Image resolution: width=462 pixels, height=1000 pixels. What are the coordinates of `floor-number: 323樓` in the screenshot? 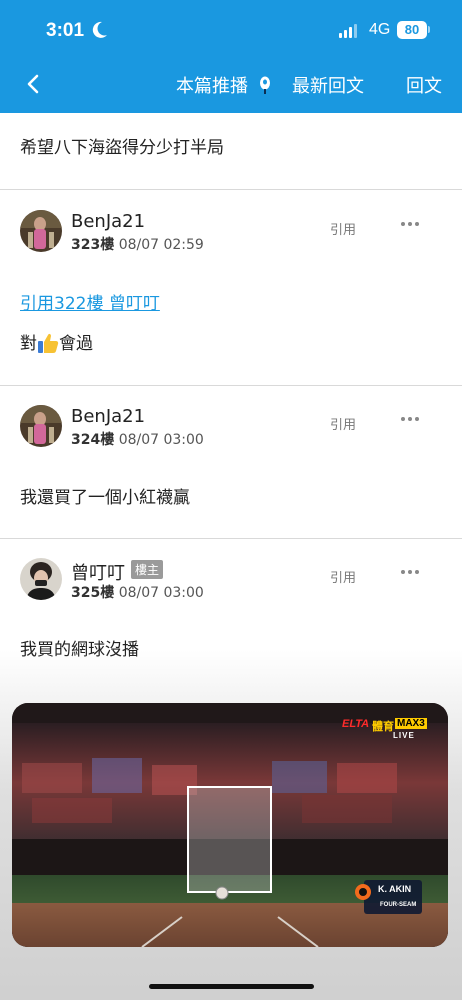 It's located at (93, 245).